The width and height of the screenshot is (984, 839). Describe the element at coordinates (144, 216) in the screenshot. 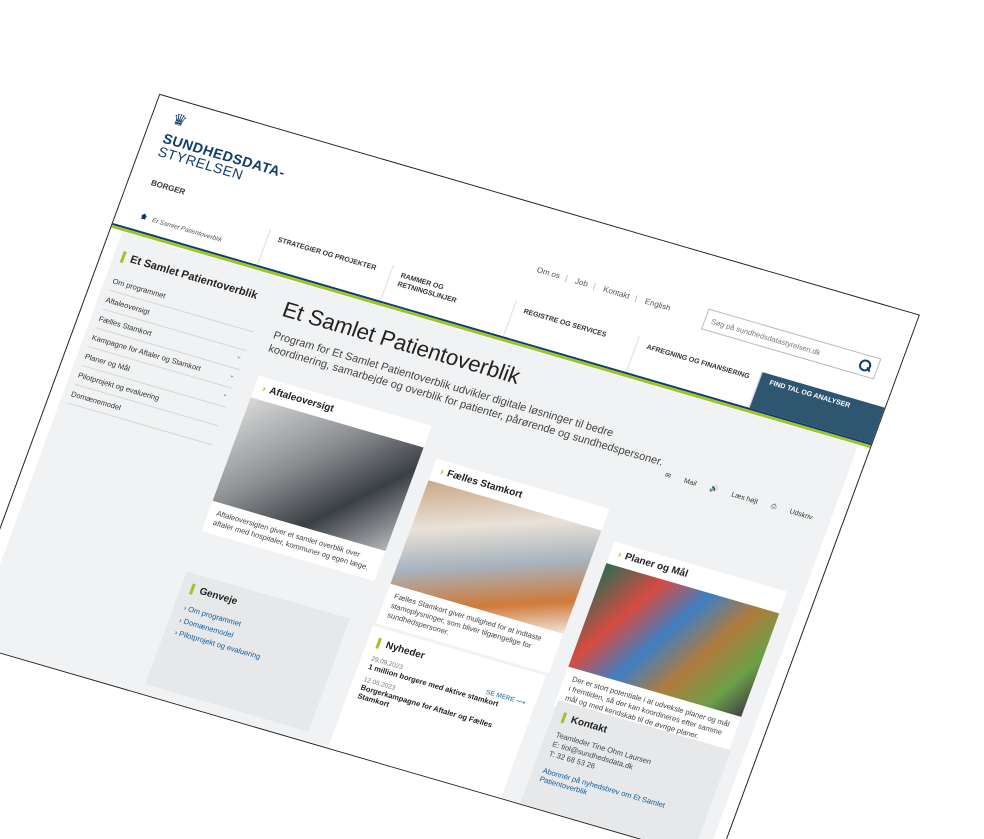

I see `home-icon` at that location.